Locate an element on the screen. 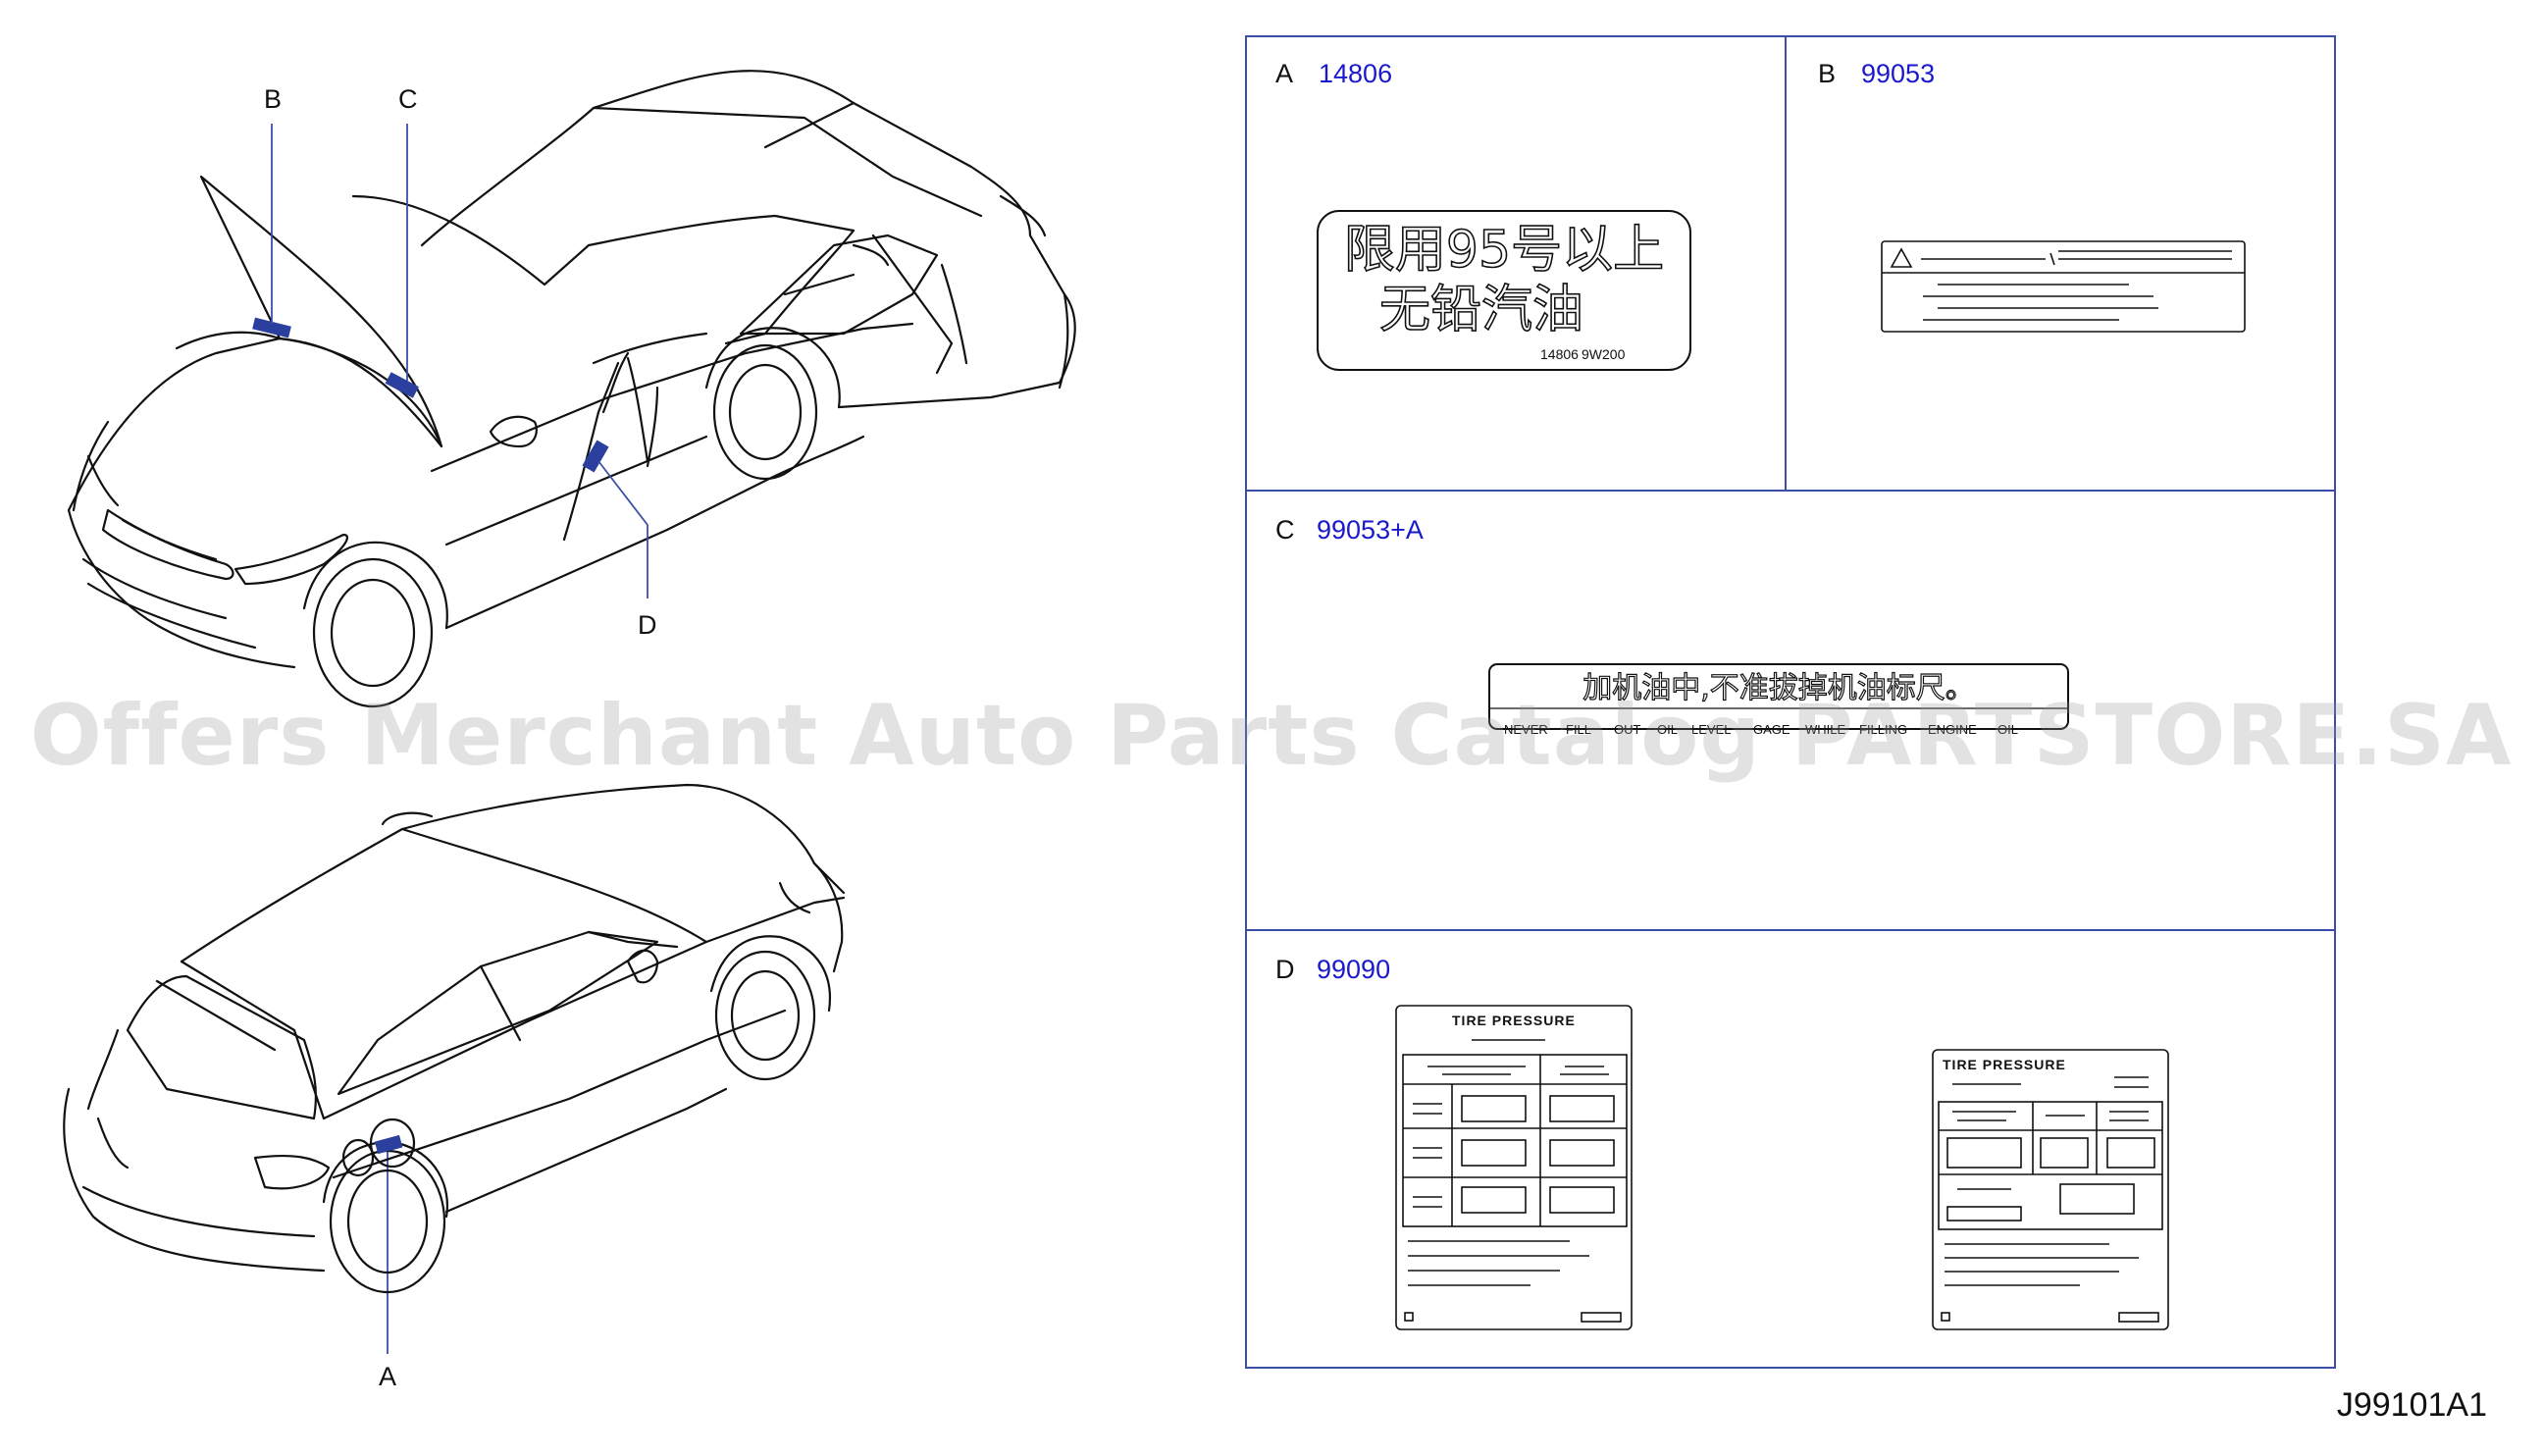  rear-car-drawing is located at coordinates (454, 1038).